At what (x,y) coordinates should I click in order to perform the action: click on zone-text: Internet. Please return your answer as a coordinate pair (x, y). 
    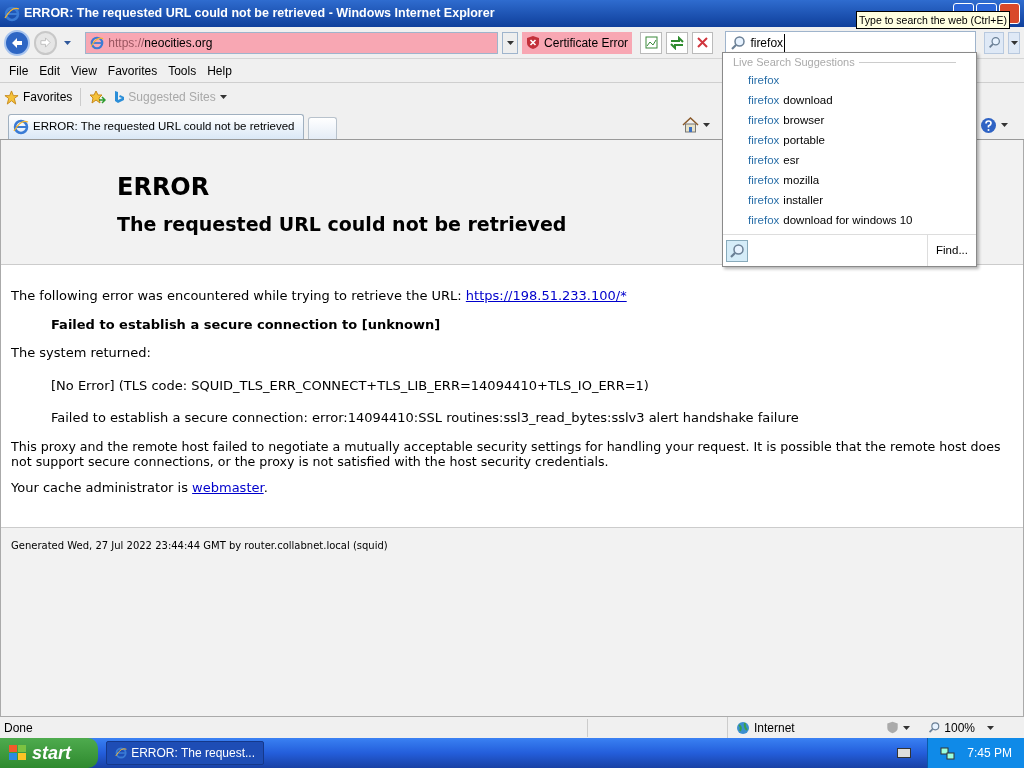
    Looking at the image, I should click on (774, 728).